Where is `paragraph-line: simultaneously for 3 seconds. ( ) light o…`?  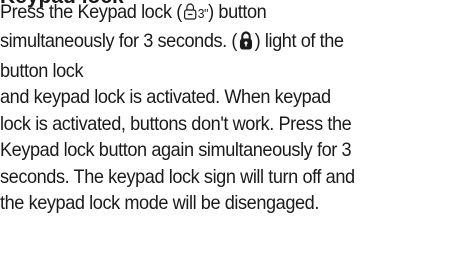
paragraph-line: simultaneously for 3 seconds. ( ) light o… is located at coordinates (223, 43).